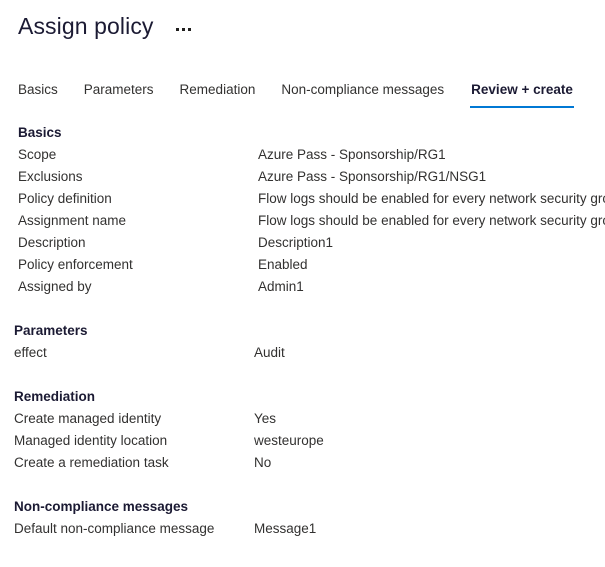 This screenshot has height=567, width=605. What do you see at coordinates (281, 286) in the screenshot?
I see `value-assigned-by: Admin1` at bounding box center [281, 286].